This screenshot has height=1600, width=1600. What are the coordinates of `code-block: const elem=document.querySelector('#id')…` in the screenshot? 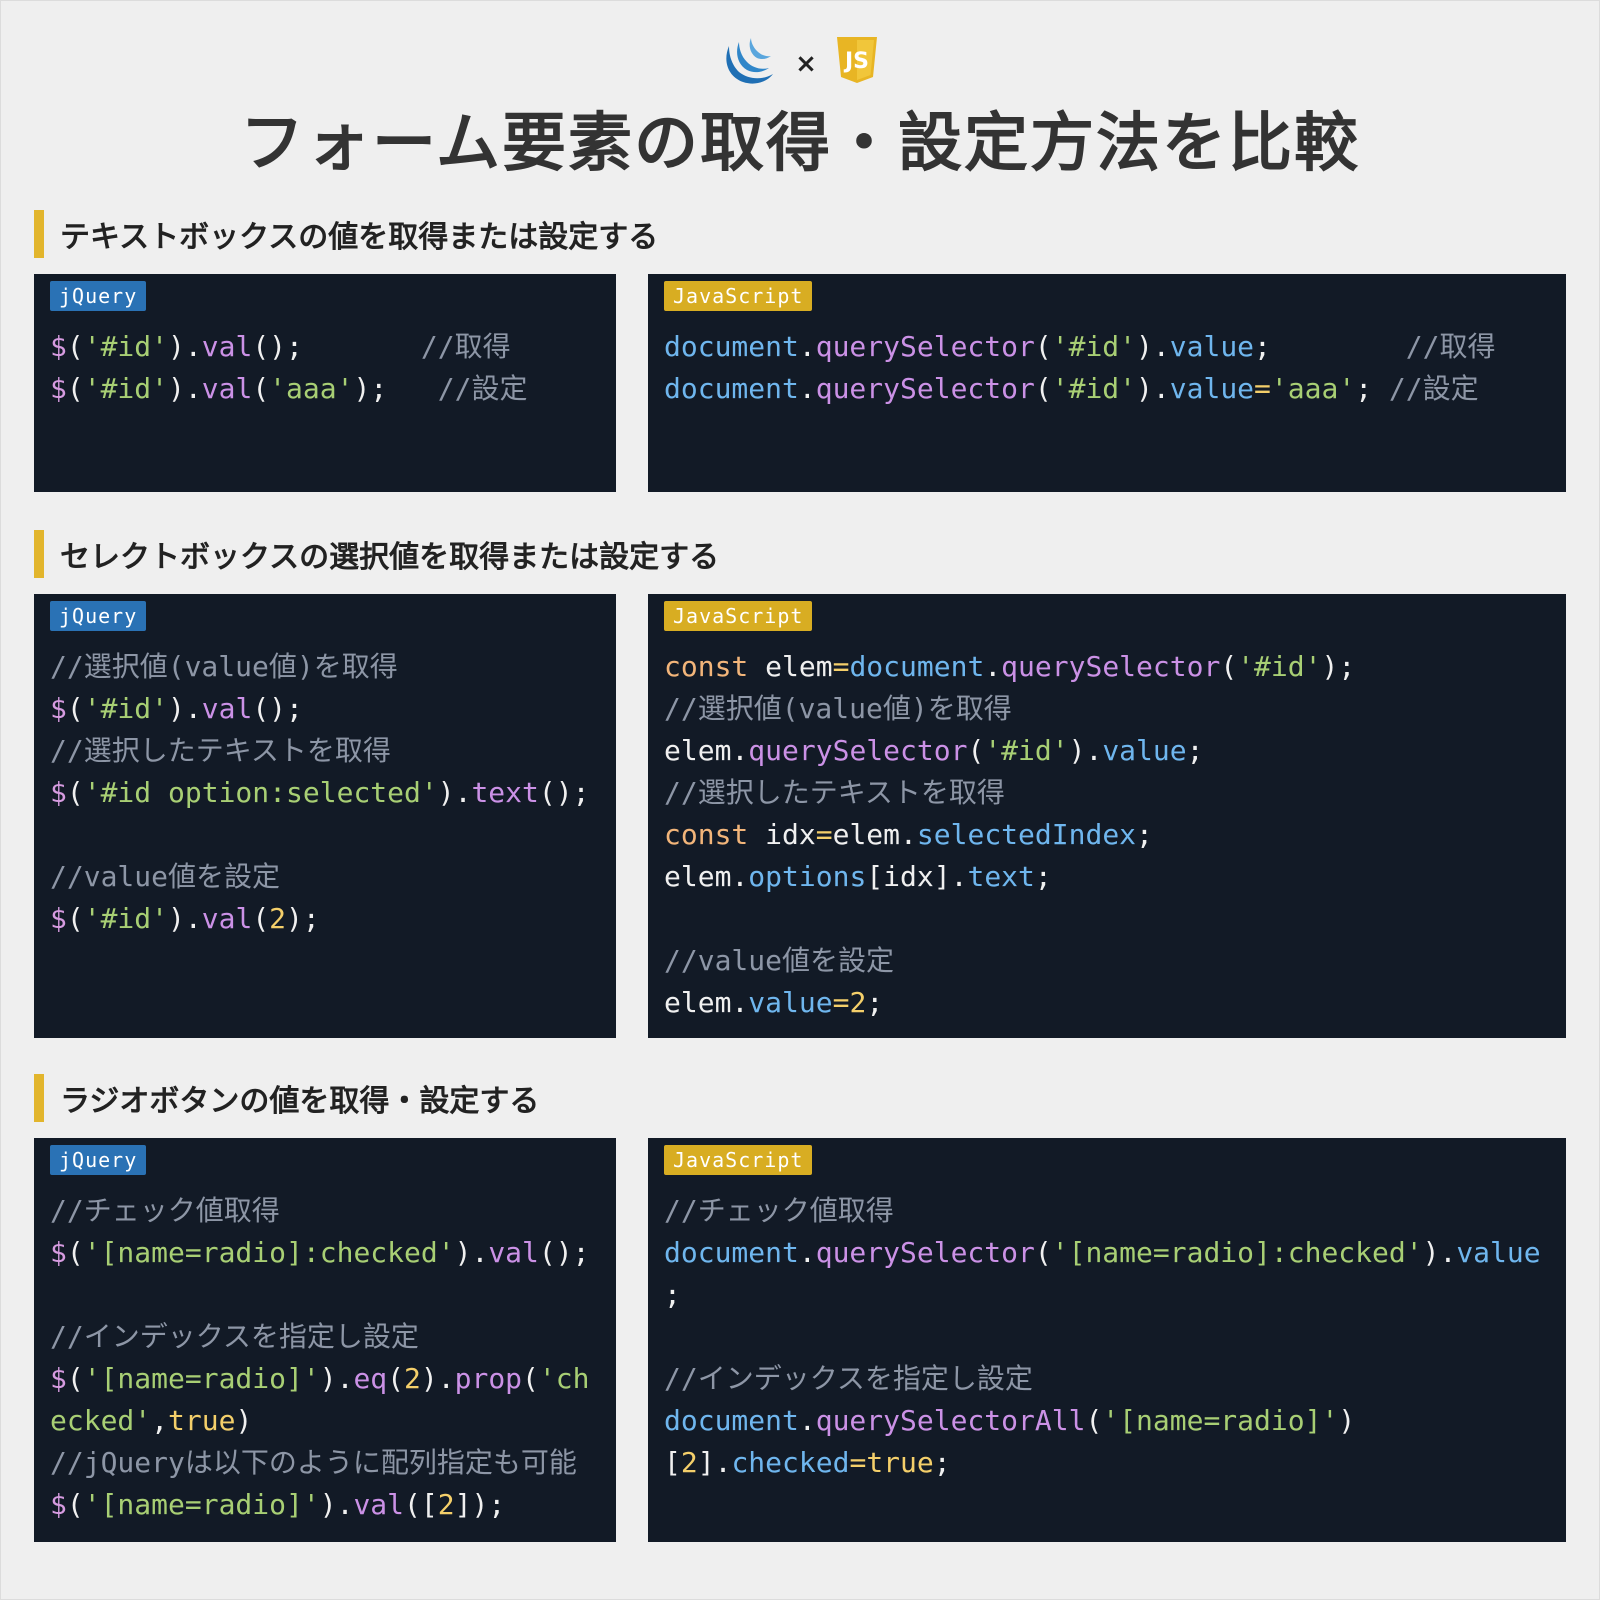 It's located at (1110, 835).